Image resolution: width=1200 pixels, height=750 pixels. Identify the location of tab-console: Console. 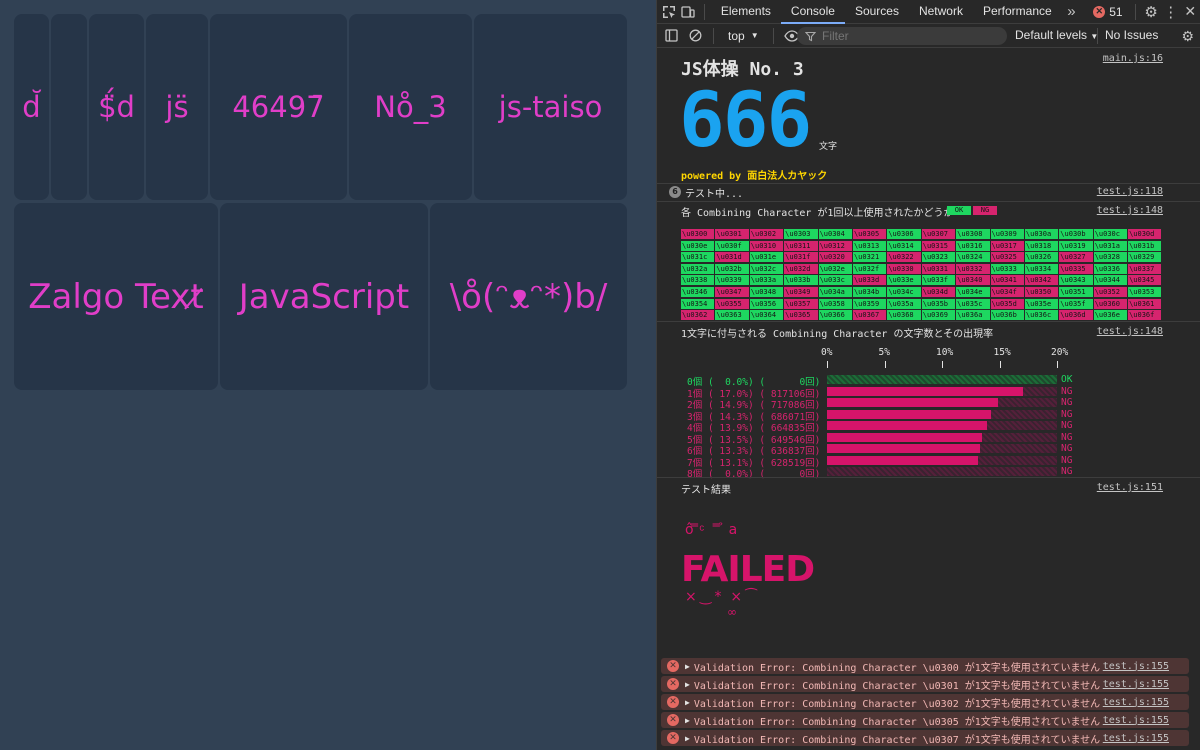
(812, 12).